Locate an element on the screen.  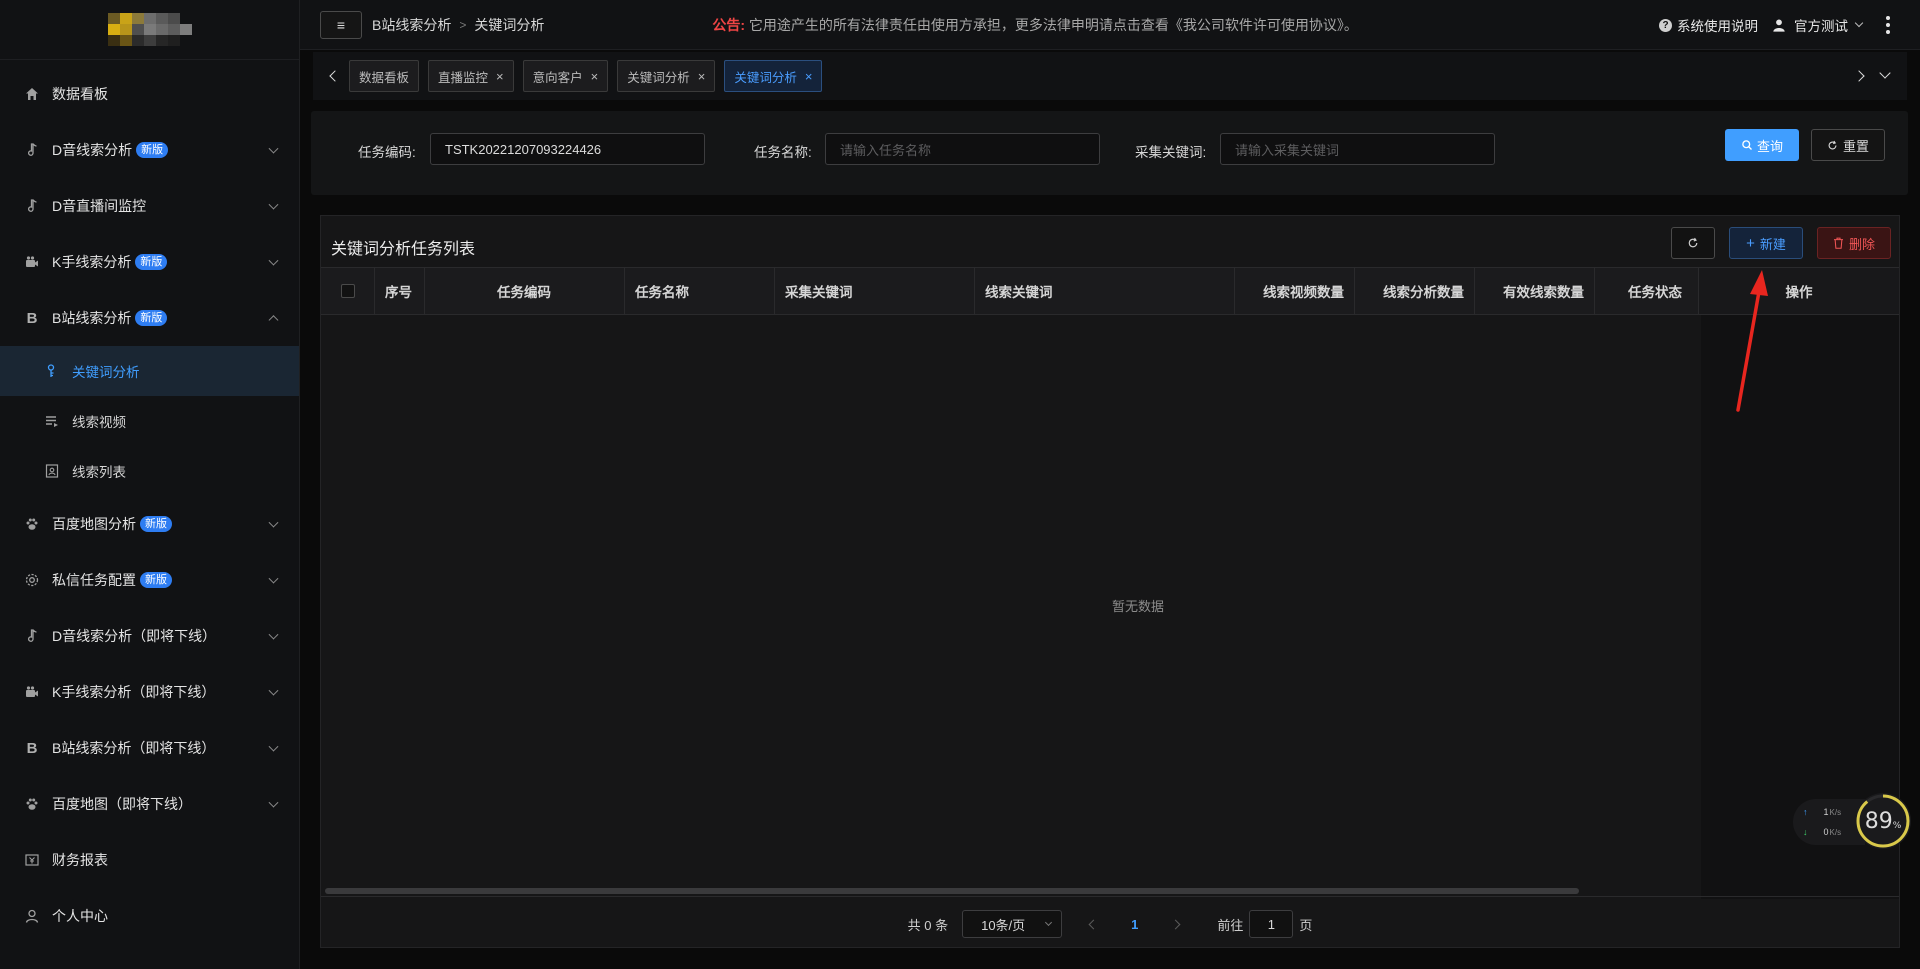
next-page-icon is located at coordinates (1175, 924).